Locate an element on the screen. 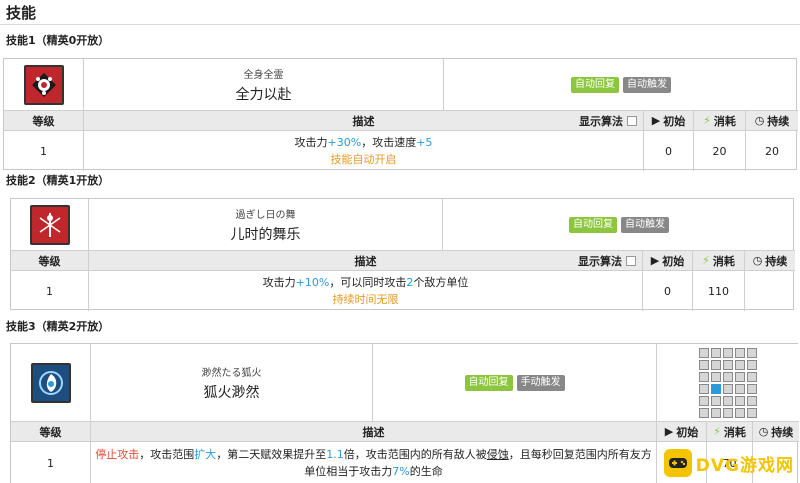 This screenshot has height=483, width=800. skill-3-level: 1 is located at coordinates (51, 462).